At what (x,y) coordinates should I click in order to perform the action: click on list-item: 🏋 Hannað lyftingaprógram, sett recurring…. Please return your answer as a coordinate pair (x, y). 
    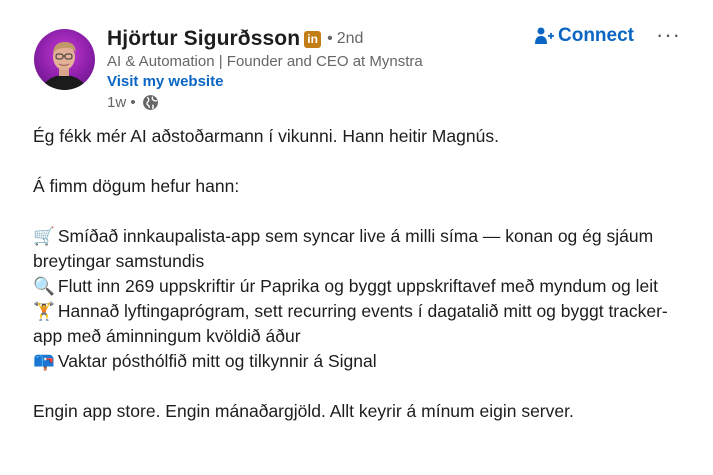
    Looking at the image, I should click on (363, 324).